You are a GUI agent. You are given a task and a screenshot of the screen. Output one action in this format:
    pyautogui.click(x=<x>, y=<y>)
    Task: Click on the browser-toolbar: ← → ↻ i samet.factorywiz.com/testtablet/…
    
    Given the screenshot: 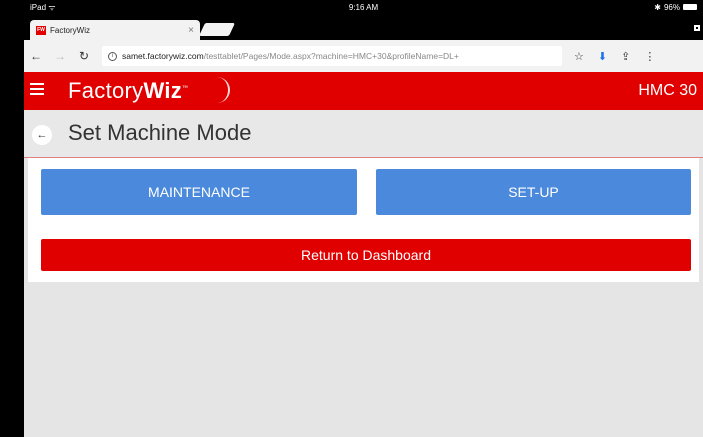 What is the action you would take?
    pyautogui.click(x=363, y=56)
    